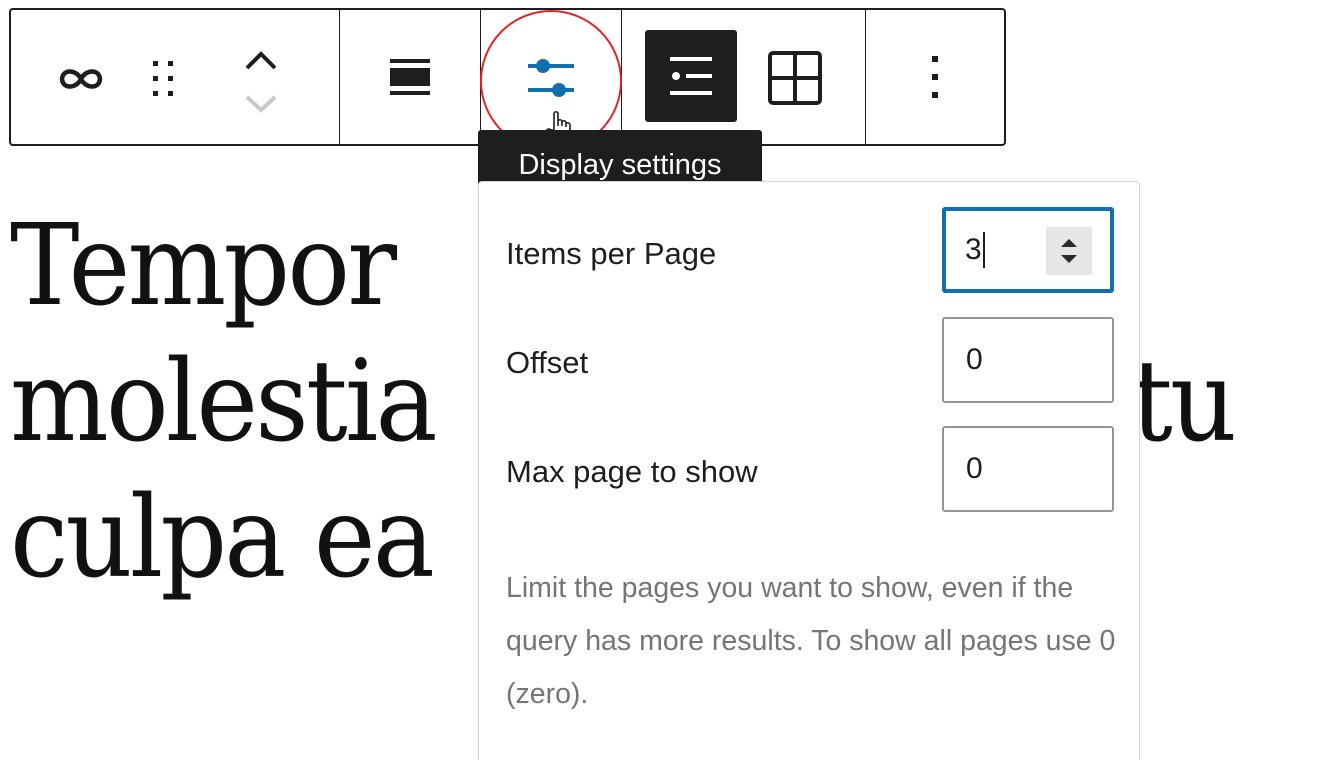 The height and width of the screenshot is (760, 1317). I want to click on block-toolbar, so click(507, 77).